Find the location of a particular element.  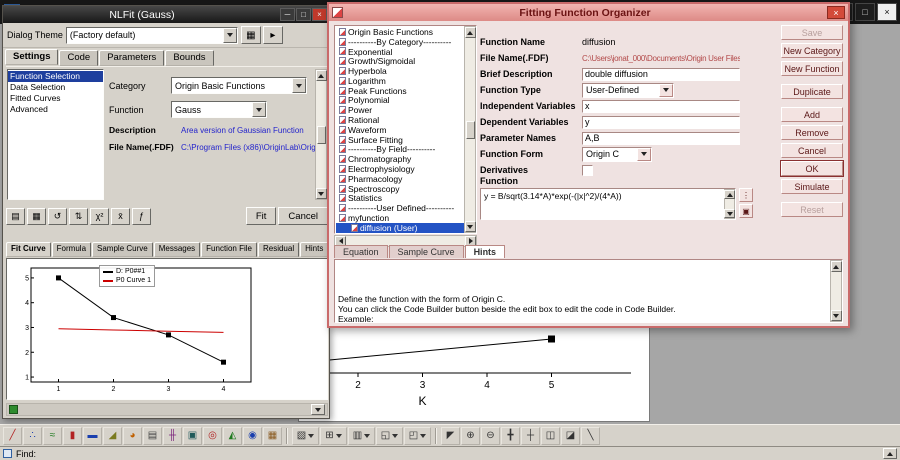

inset-graph-icon: ▣ is located at coordinates (192, 435).